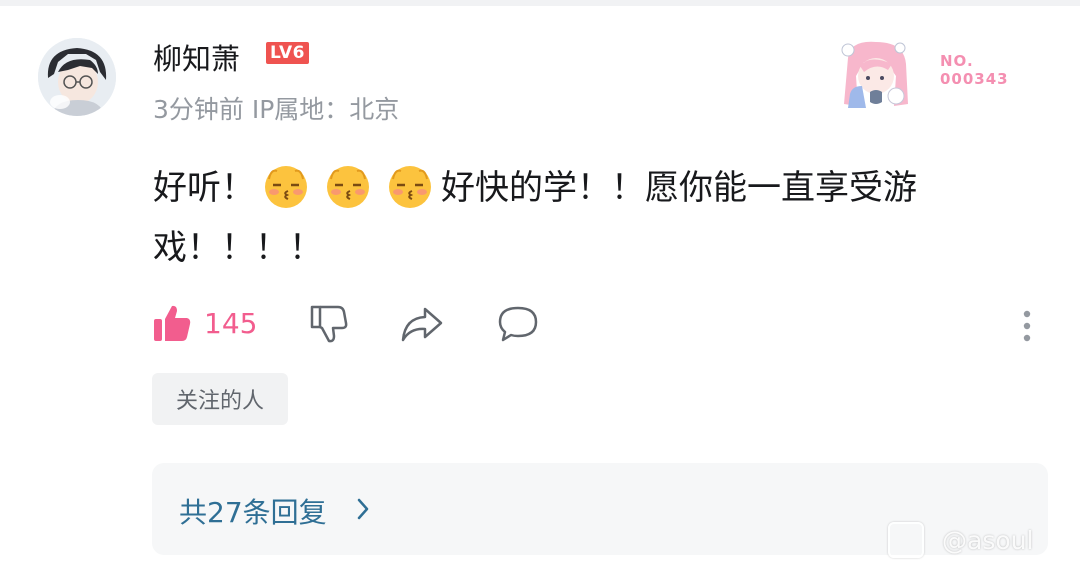  I want to click on level-badge: LV6, so click(287, 53).